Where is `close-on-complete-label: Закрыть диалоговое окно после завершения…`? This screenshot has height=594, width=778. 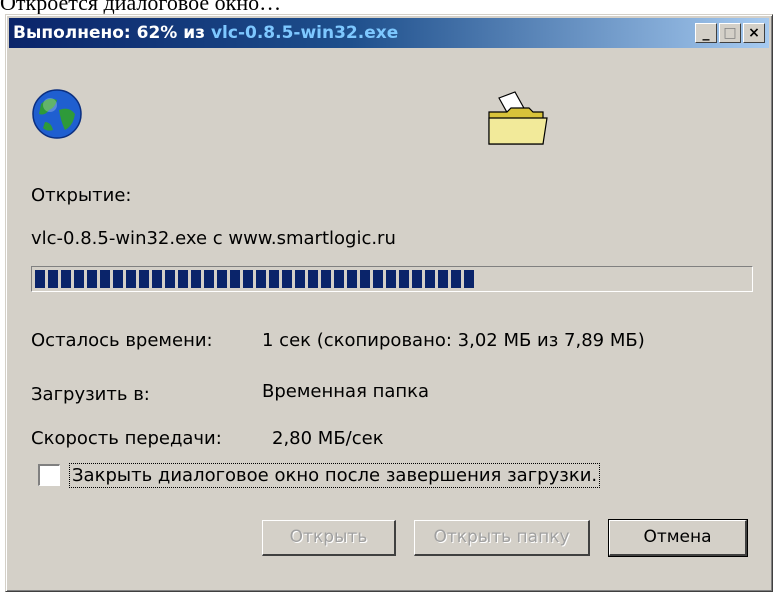 close-on-complete-label: Закрыть диалоговое окно после завершения… is located at coordinates (335, 475).